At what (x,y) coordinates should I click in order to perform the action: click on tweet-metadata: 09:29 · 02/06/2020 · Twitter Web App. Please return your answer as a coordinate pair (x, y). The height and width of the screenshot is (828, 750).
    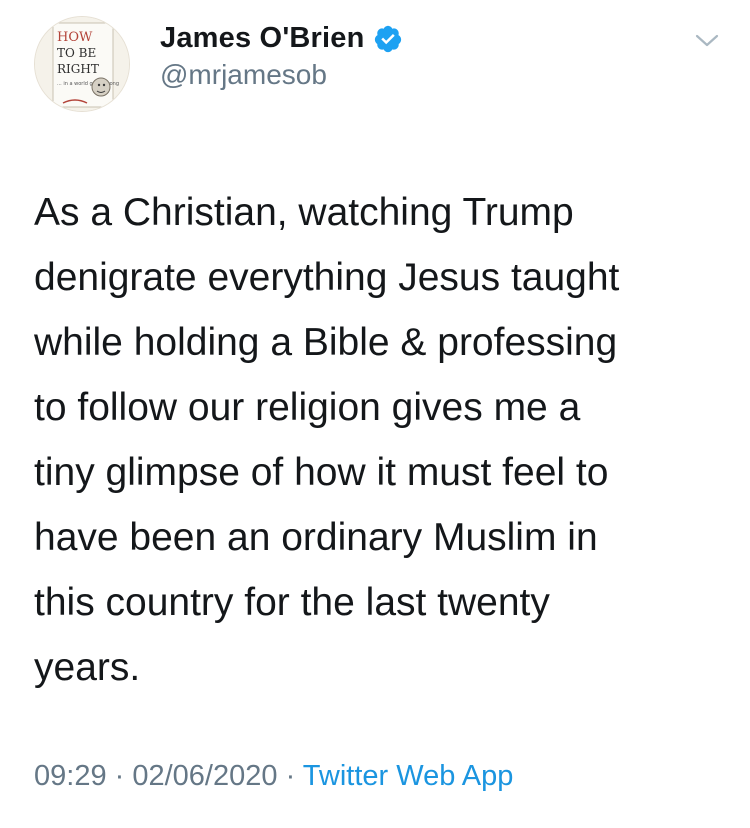
    Looking at the image, I should click on (273, 776).